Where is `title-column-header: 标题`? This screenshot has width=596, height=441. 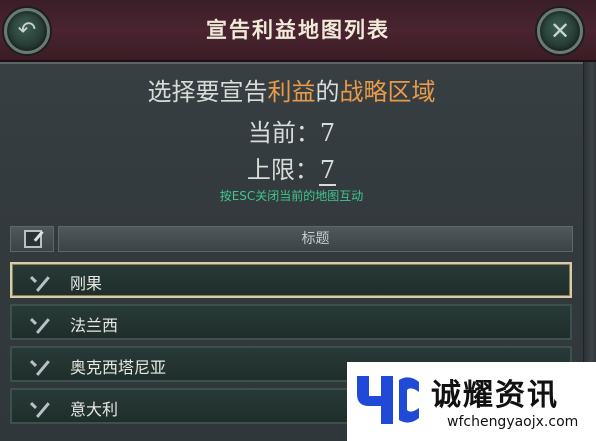 title-column-header: 标题 is located at coordinates (315, 239).